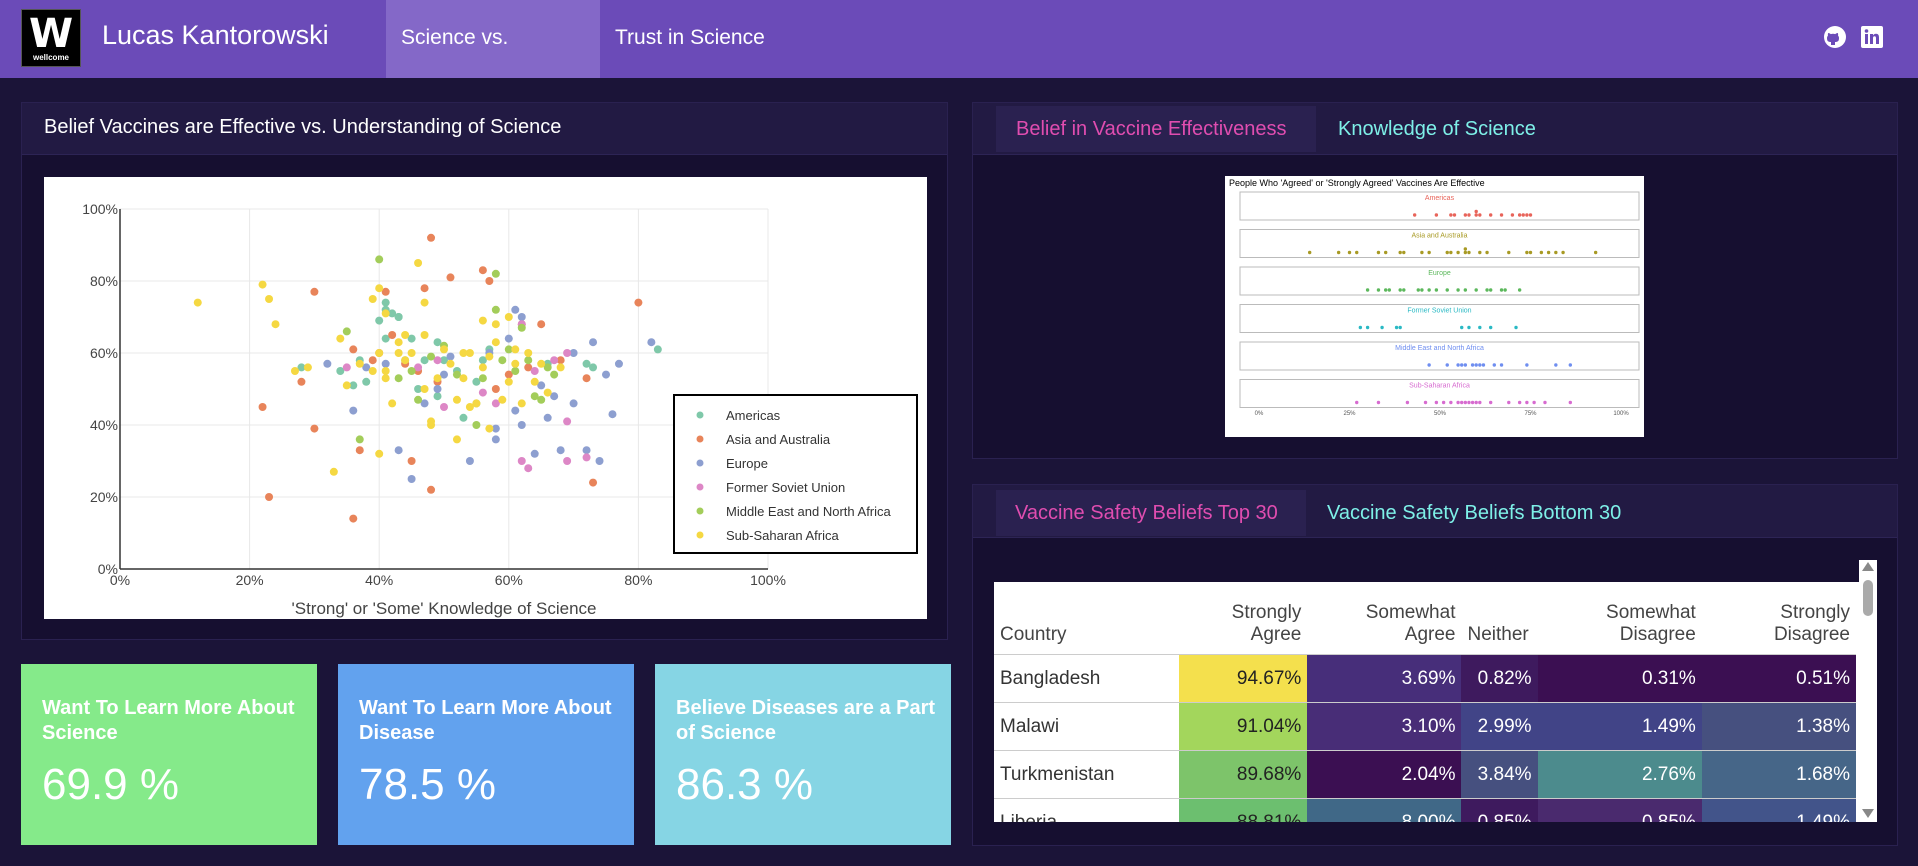 The width and height of the screenshot is (1918, 866). What do you see at coordinates (1151, 513) in the screenshot?
I see `tab-safety-top-30: Vaccine Safety Beliefs Top 30` at bounding box center [1151, 513].